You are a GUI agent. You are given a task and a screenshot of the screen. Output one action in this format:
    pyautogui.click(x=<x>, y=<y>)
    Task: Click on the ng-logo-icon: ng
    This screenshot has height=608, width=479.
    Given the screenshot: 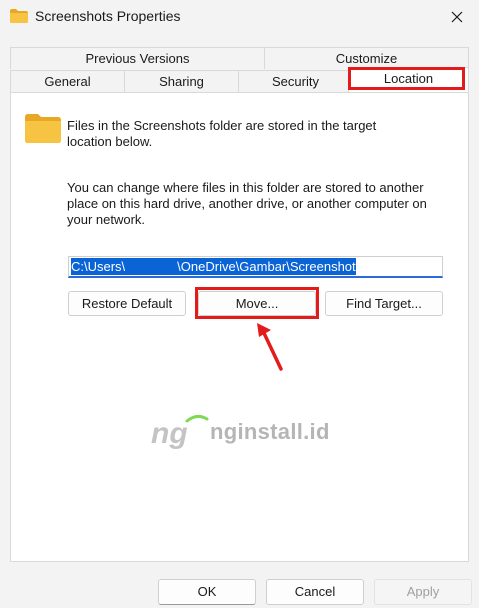 What is the action you would take?
    pyautogui.click(x=180, y=432)
    